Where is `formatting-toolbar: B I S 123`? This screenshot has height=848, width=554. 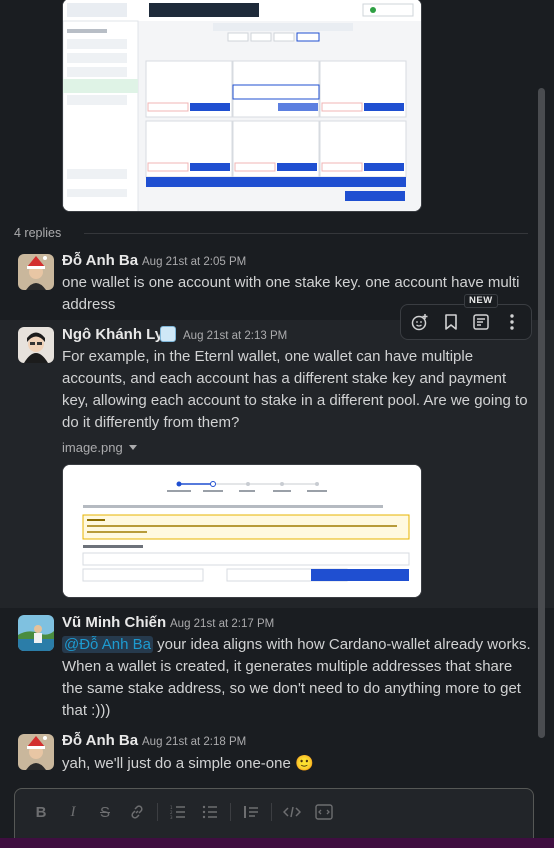 formatting-toolbar: B I S 123 is located at coordinates (182, 812).